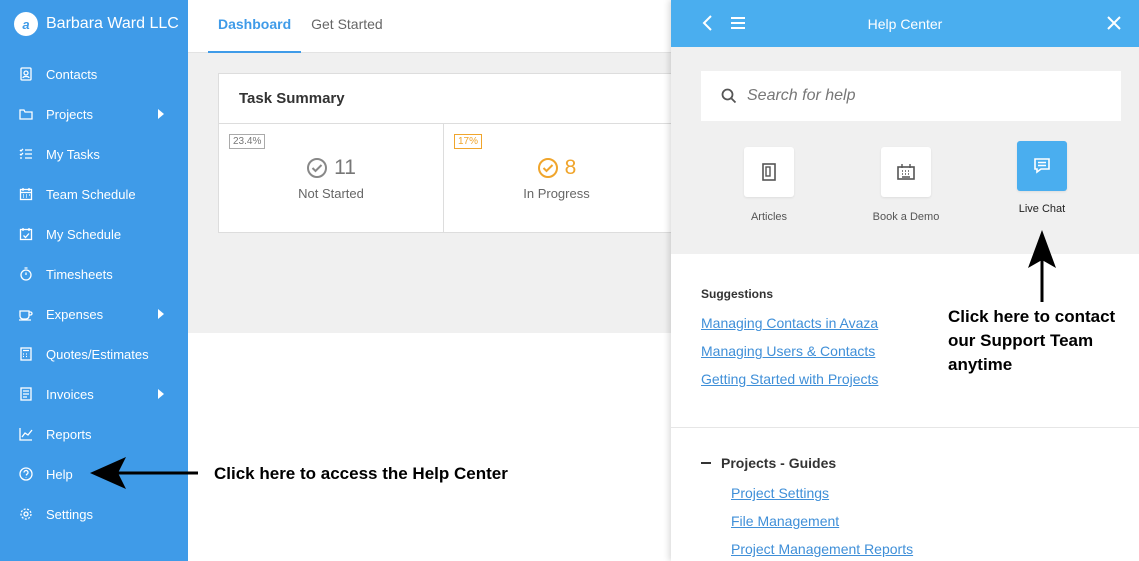  I want to click on collapse-icon, so click(706, 463).